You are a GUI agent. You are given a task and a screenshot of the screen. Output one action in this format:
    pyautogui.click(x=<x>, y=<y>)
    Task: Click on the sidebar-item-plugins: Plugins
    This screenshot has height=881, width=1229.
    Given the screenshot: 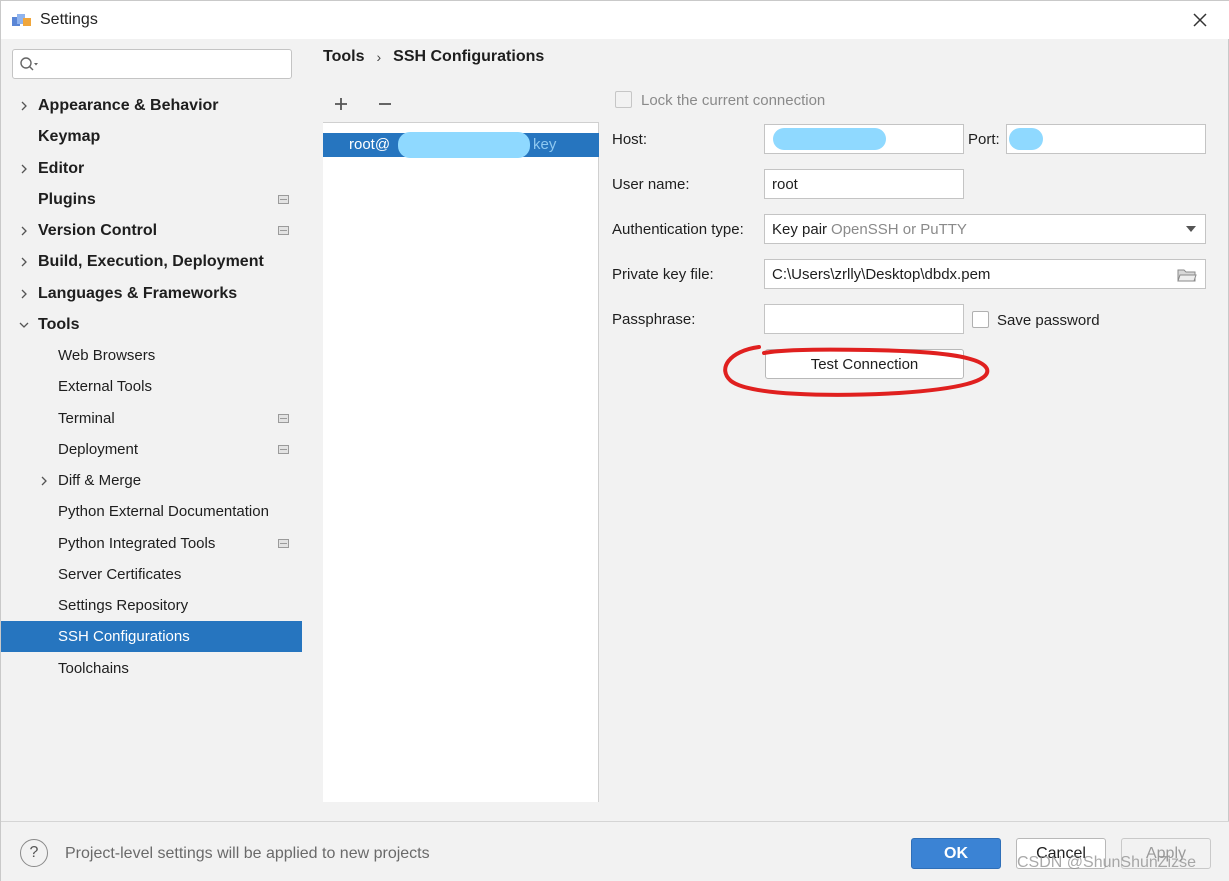 What is the action you would take?
    pyautogui.click(x=151, y=199)
    